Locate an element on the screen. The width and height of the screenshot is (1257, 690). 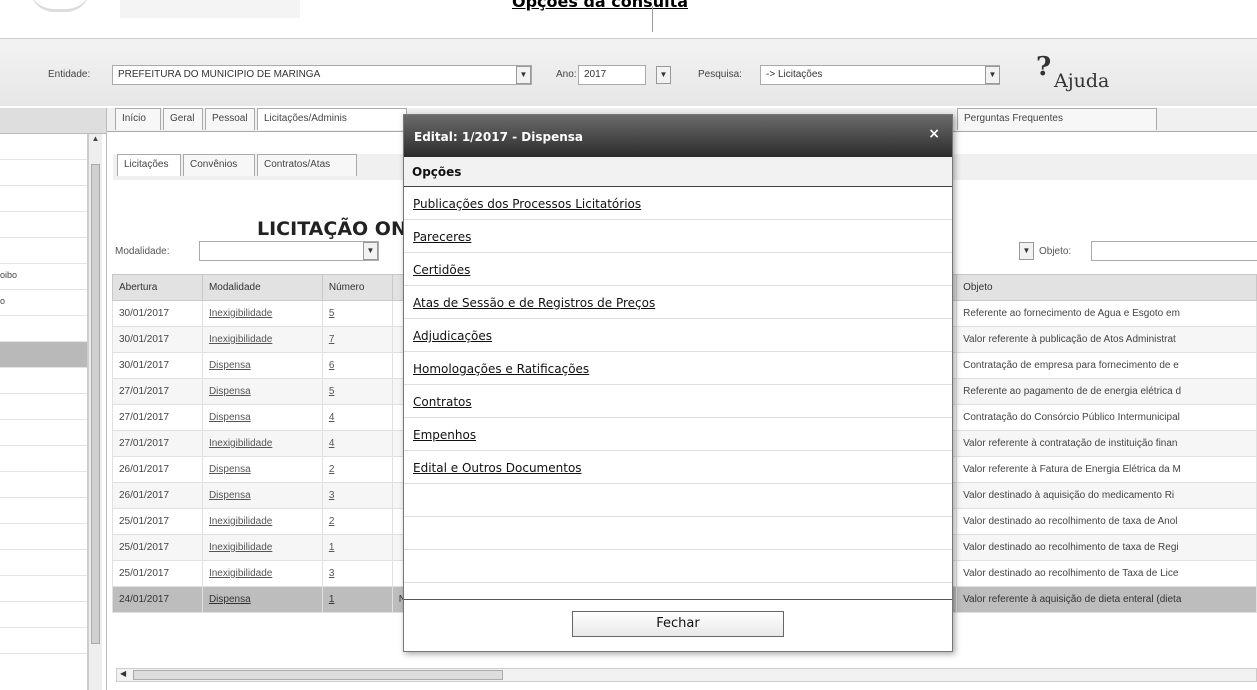
sidebar-item: o is located at coordinates (43, 303).